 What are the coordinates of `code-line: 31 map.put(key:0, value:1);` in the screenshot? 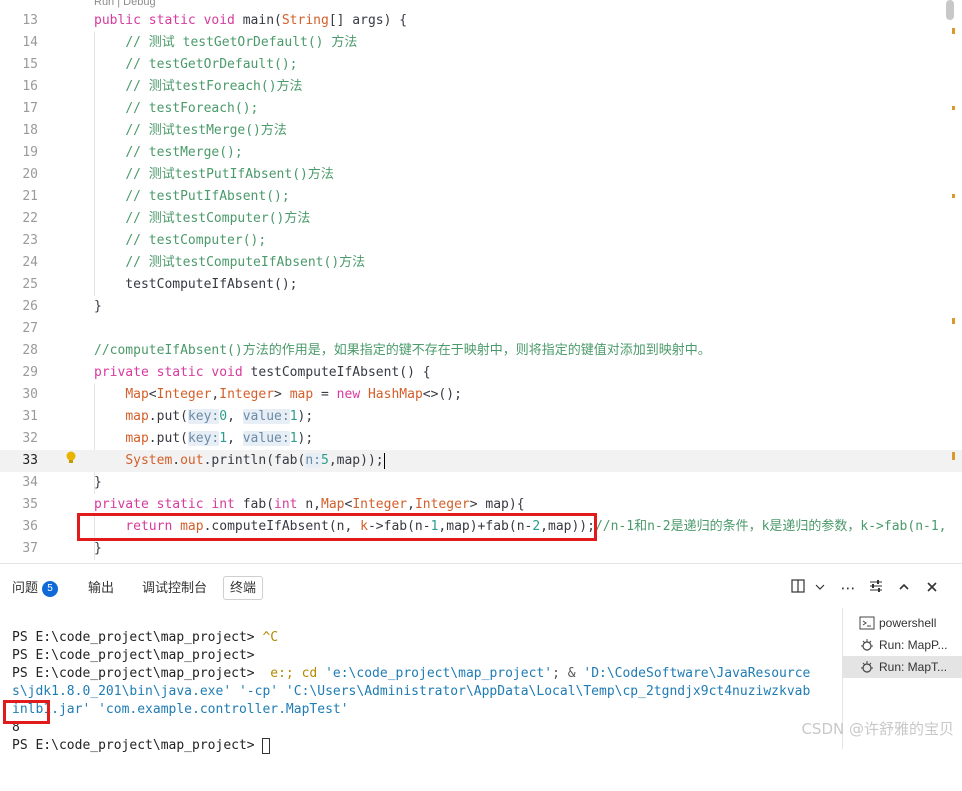 It's located at (168, 416).